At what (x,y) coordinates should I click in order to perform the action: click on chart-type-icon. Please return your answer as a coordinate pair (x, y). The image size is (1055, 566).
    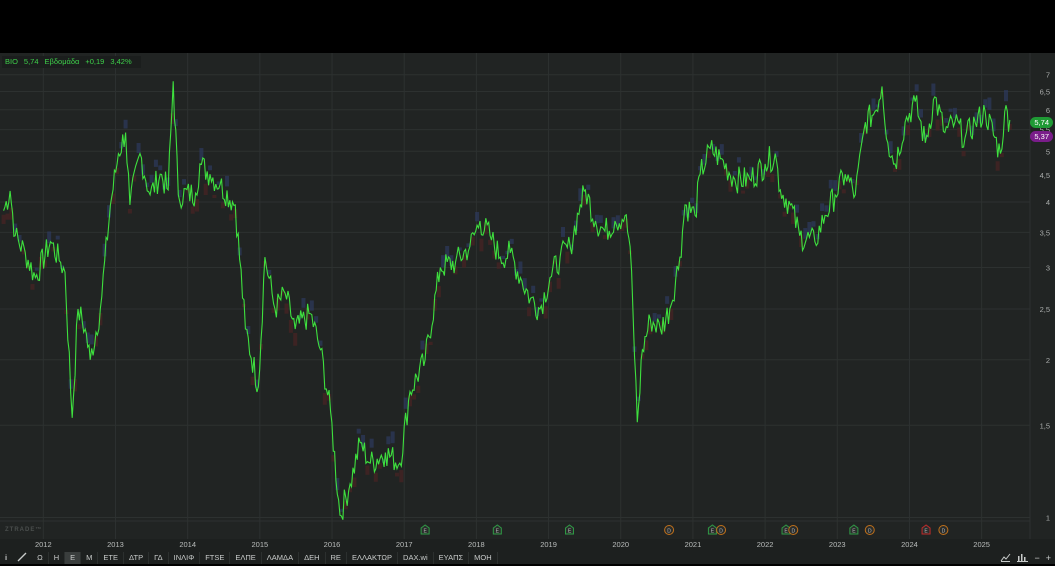
    Looking at the image, I should click on (1005, 558).